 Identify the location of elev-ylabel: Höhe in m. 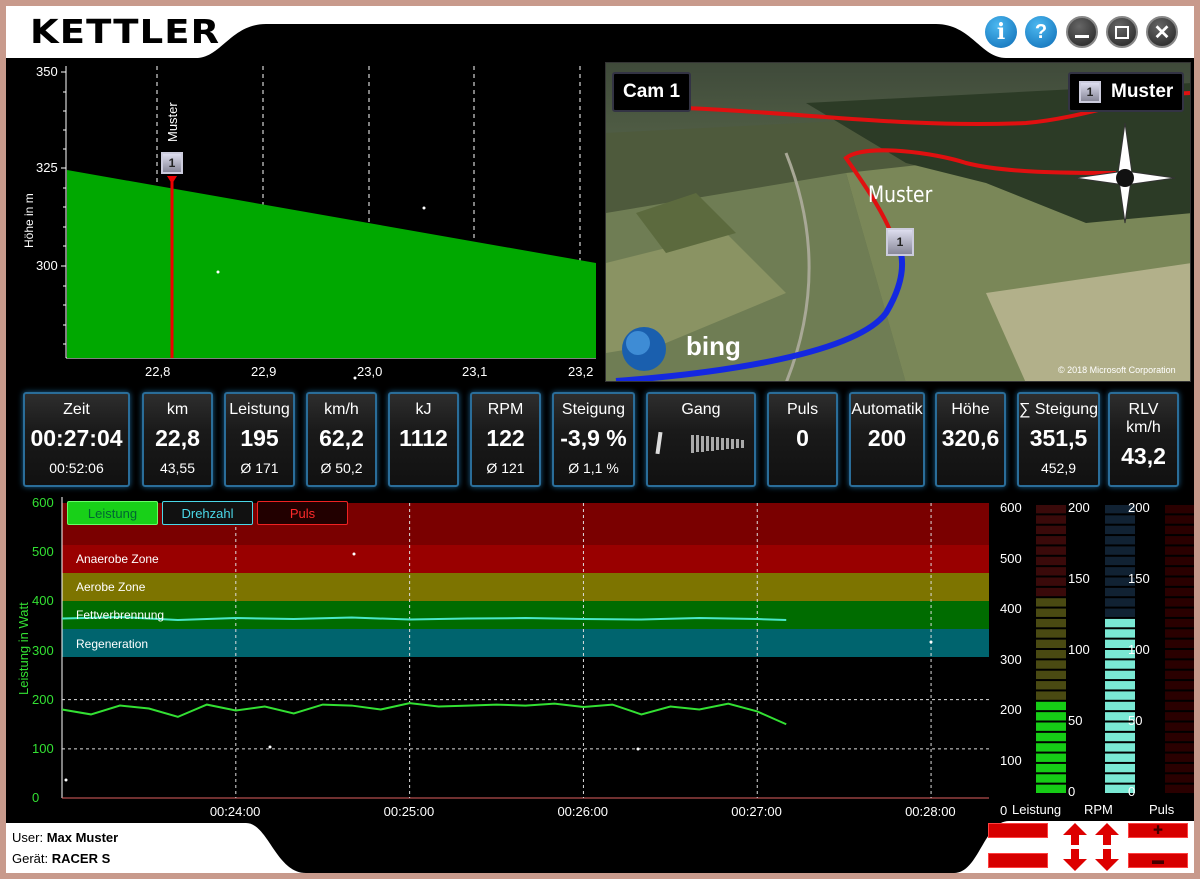
(29, 220).